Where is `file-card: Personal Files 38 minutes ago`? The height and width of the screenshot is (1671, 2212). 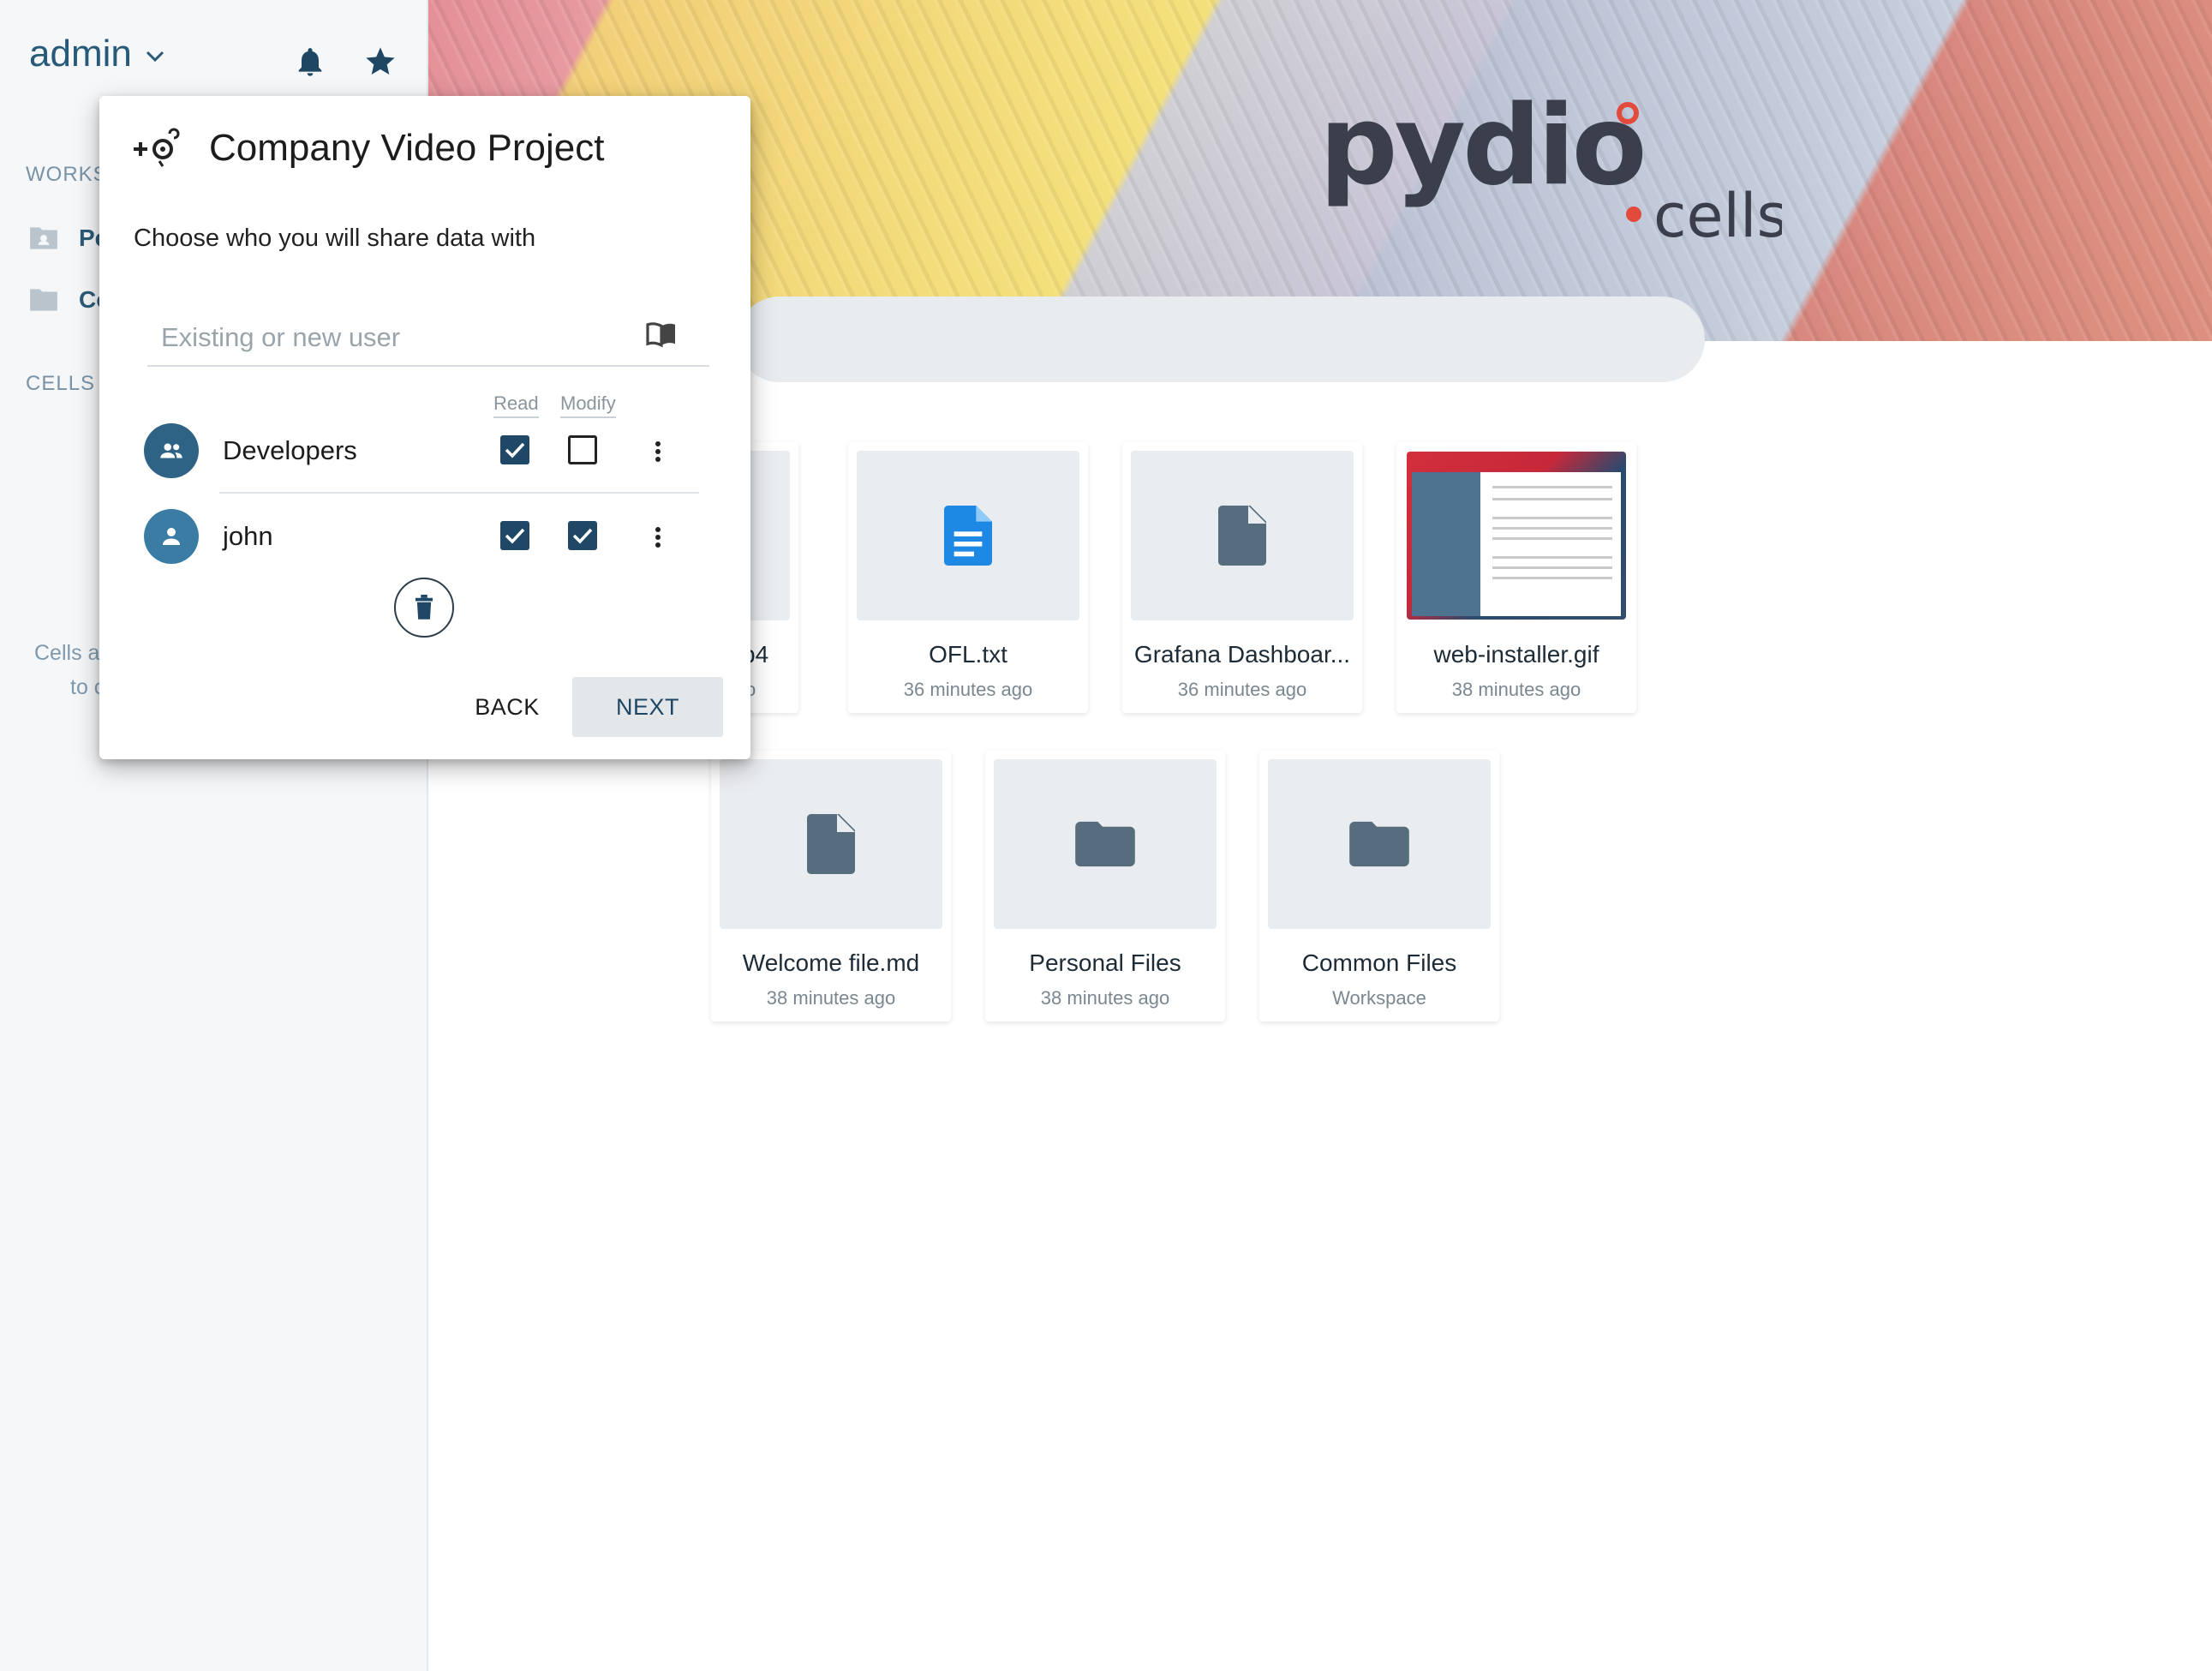 file-card: Personal Files 38 minutes ago is located at coordinates (1105, 886).